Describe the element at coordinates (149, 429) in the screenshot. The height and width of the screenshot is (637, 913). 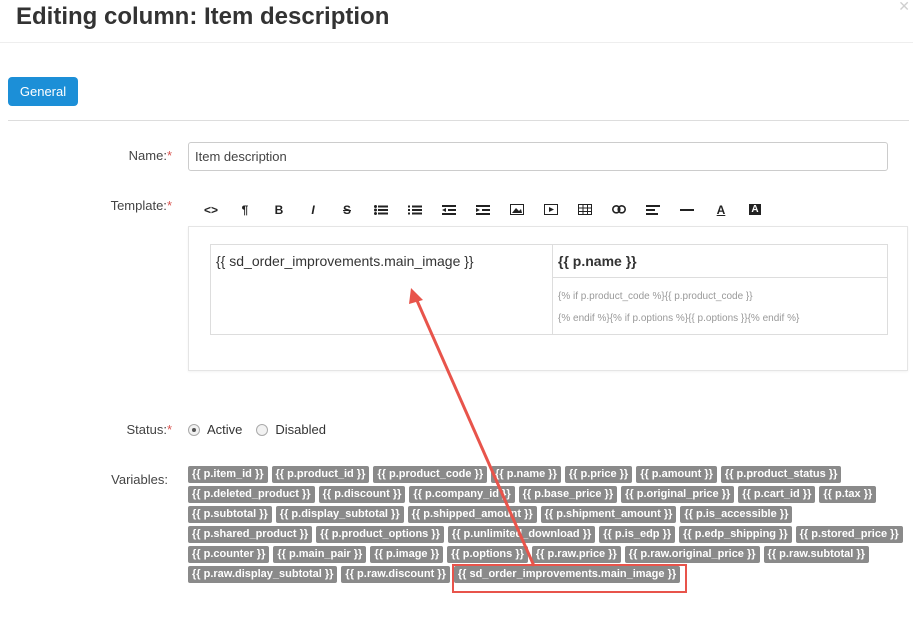
I see `status-label: Status:*` at that location.